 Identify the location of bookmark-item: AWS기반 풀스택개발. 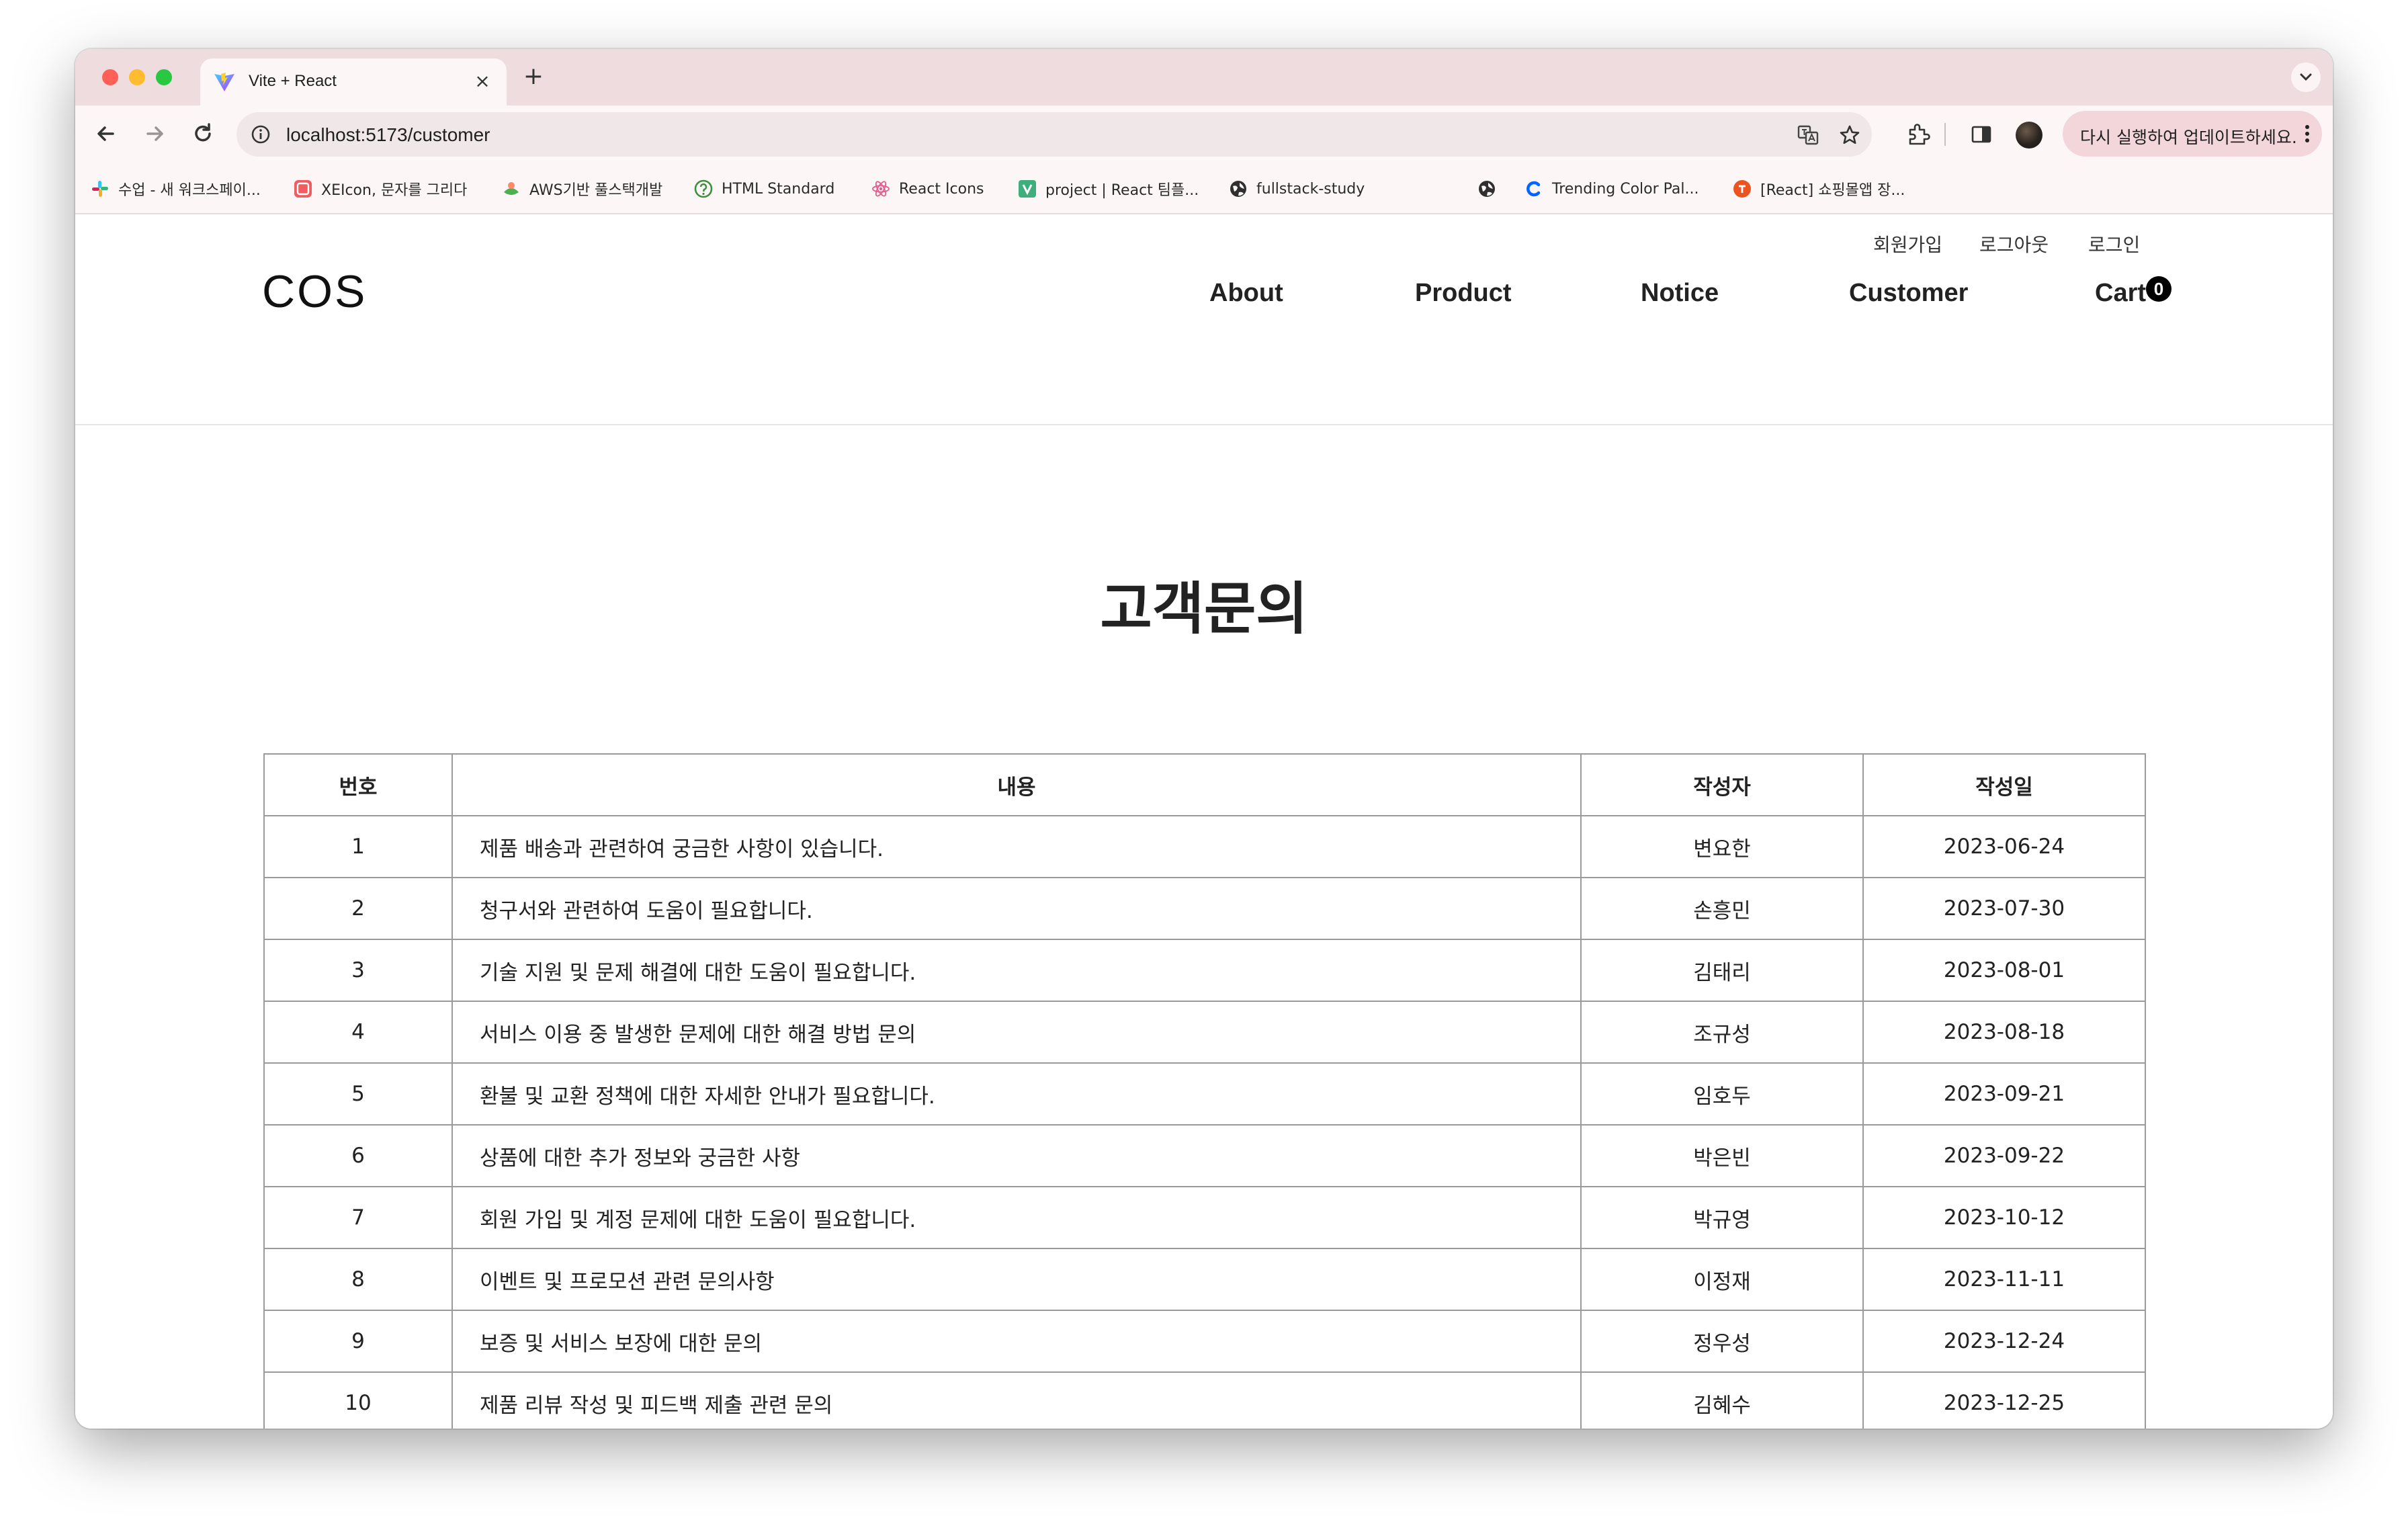
(581, 189).